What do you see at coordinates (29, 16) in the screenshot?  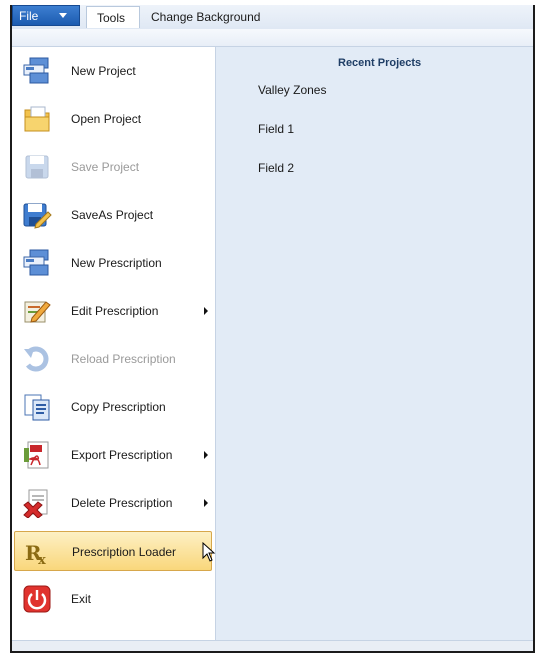 I see `file-menu-label: File` at bounding box center [29, 16].